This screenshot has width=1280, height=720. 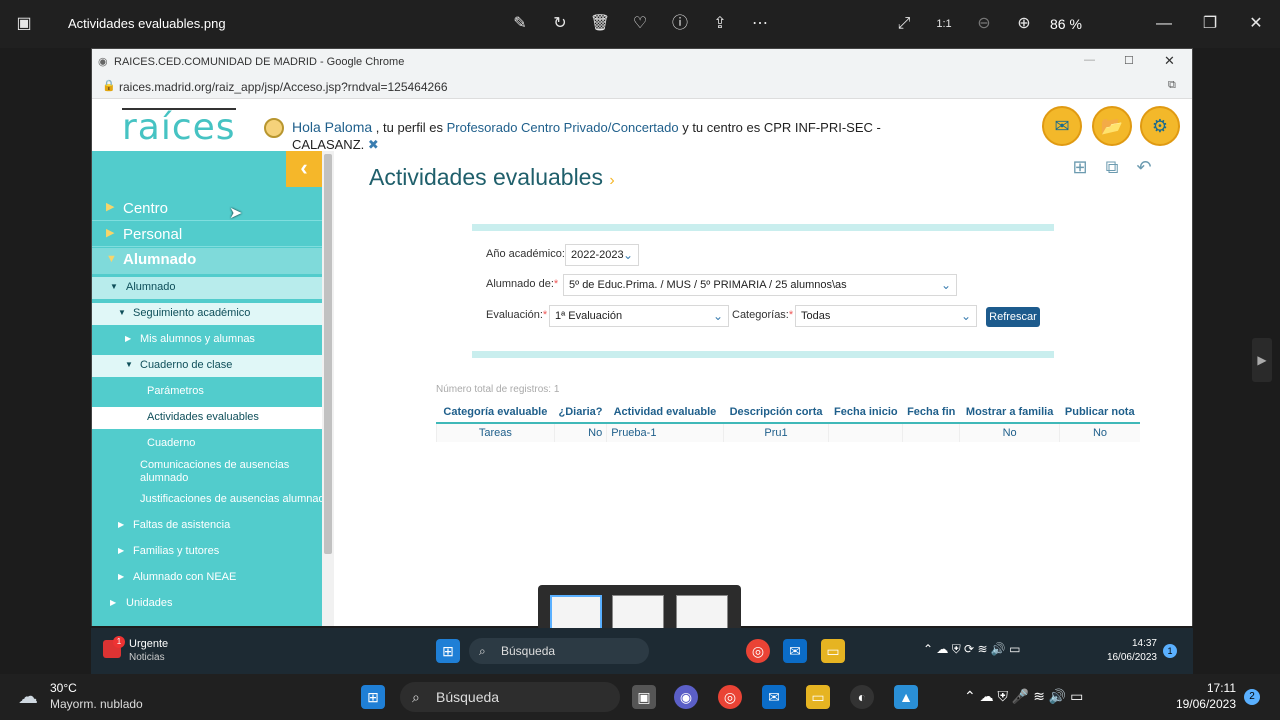 What do you see at coordinates (1112, 169) in the screenshot?
I see `copy-activity-icon: ⧉` at bounding box center [1112, 169].